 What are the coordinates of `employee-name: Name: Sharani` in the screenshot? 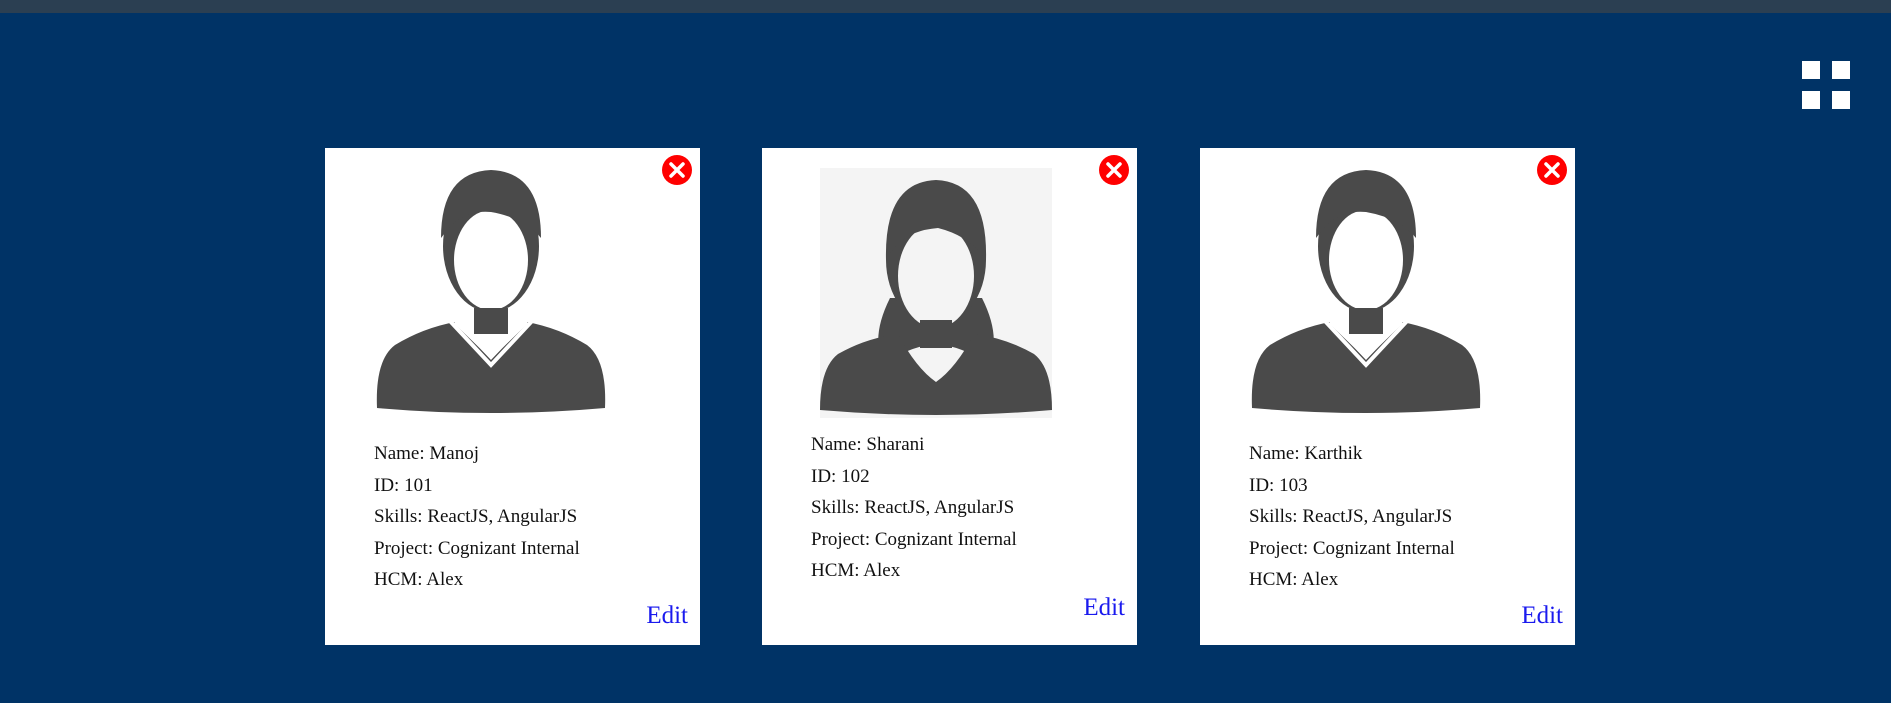 It's located at (868, 444).